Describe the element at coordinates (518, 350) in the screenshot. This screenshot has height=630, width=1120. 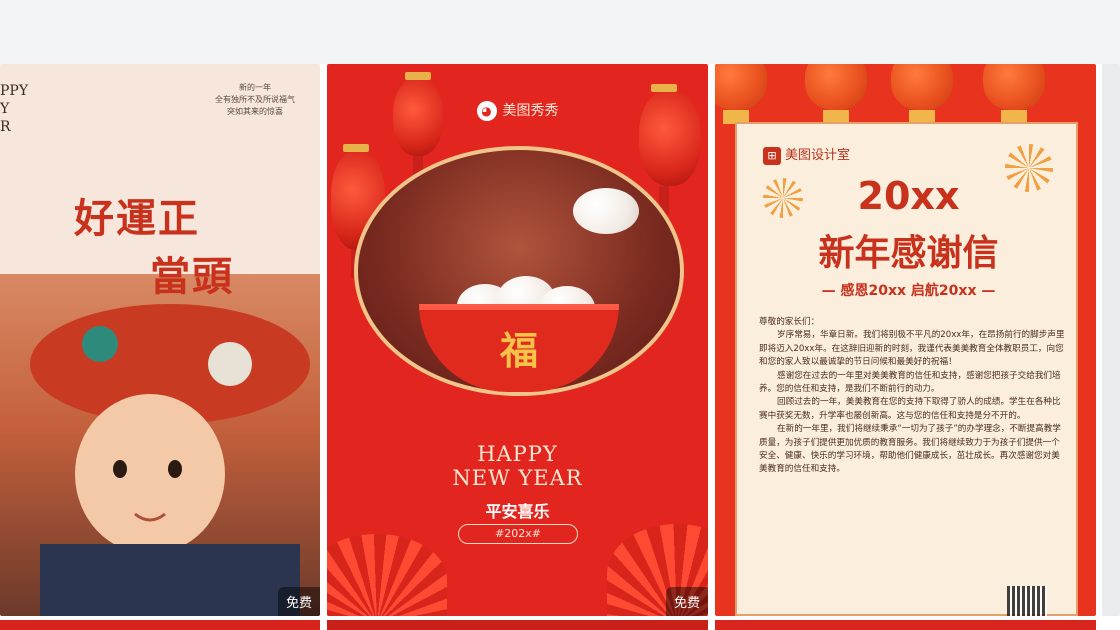
I see `fu-character: 福` at that location.